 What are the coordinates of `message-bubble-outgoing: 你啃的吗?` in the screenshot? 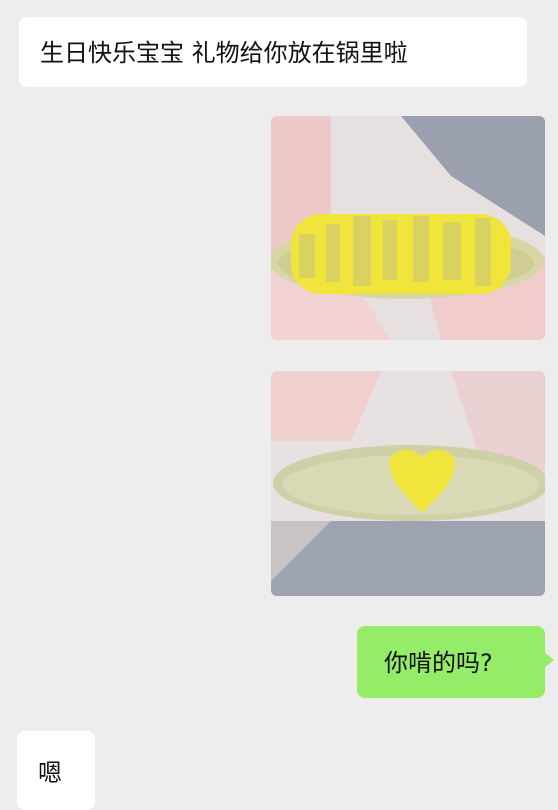 It's located at (455, 662).